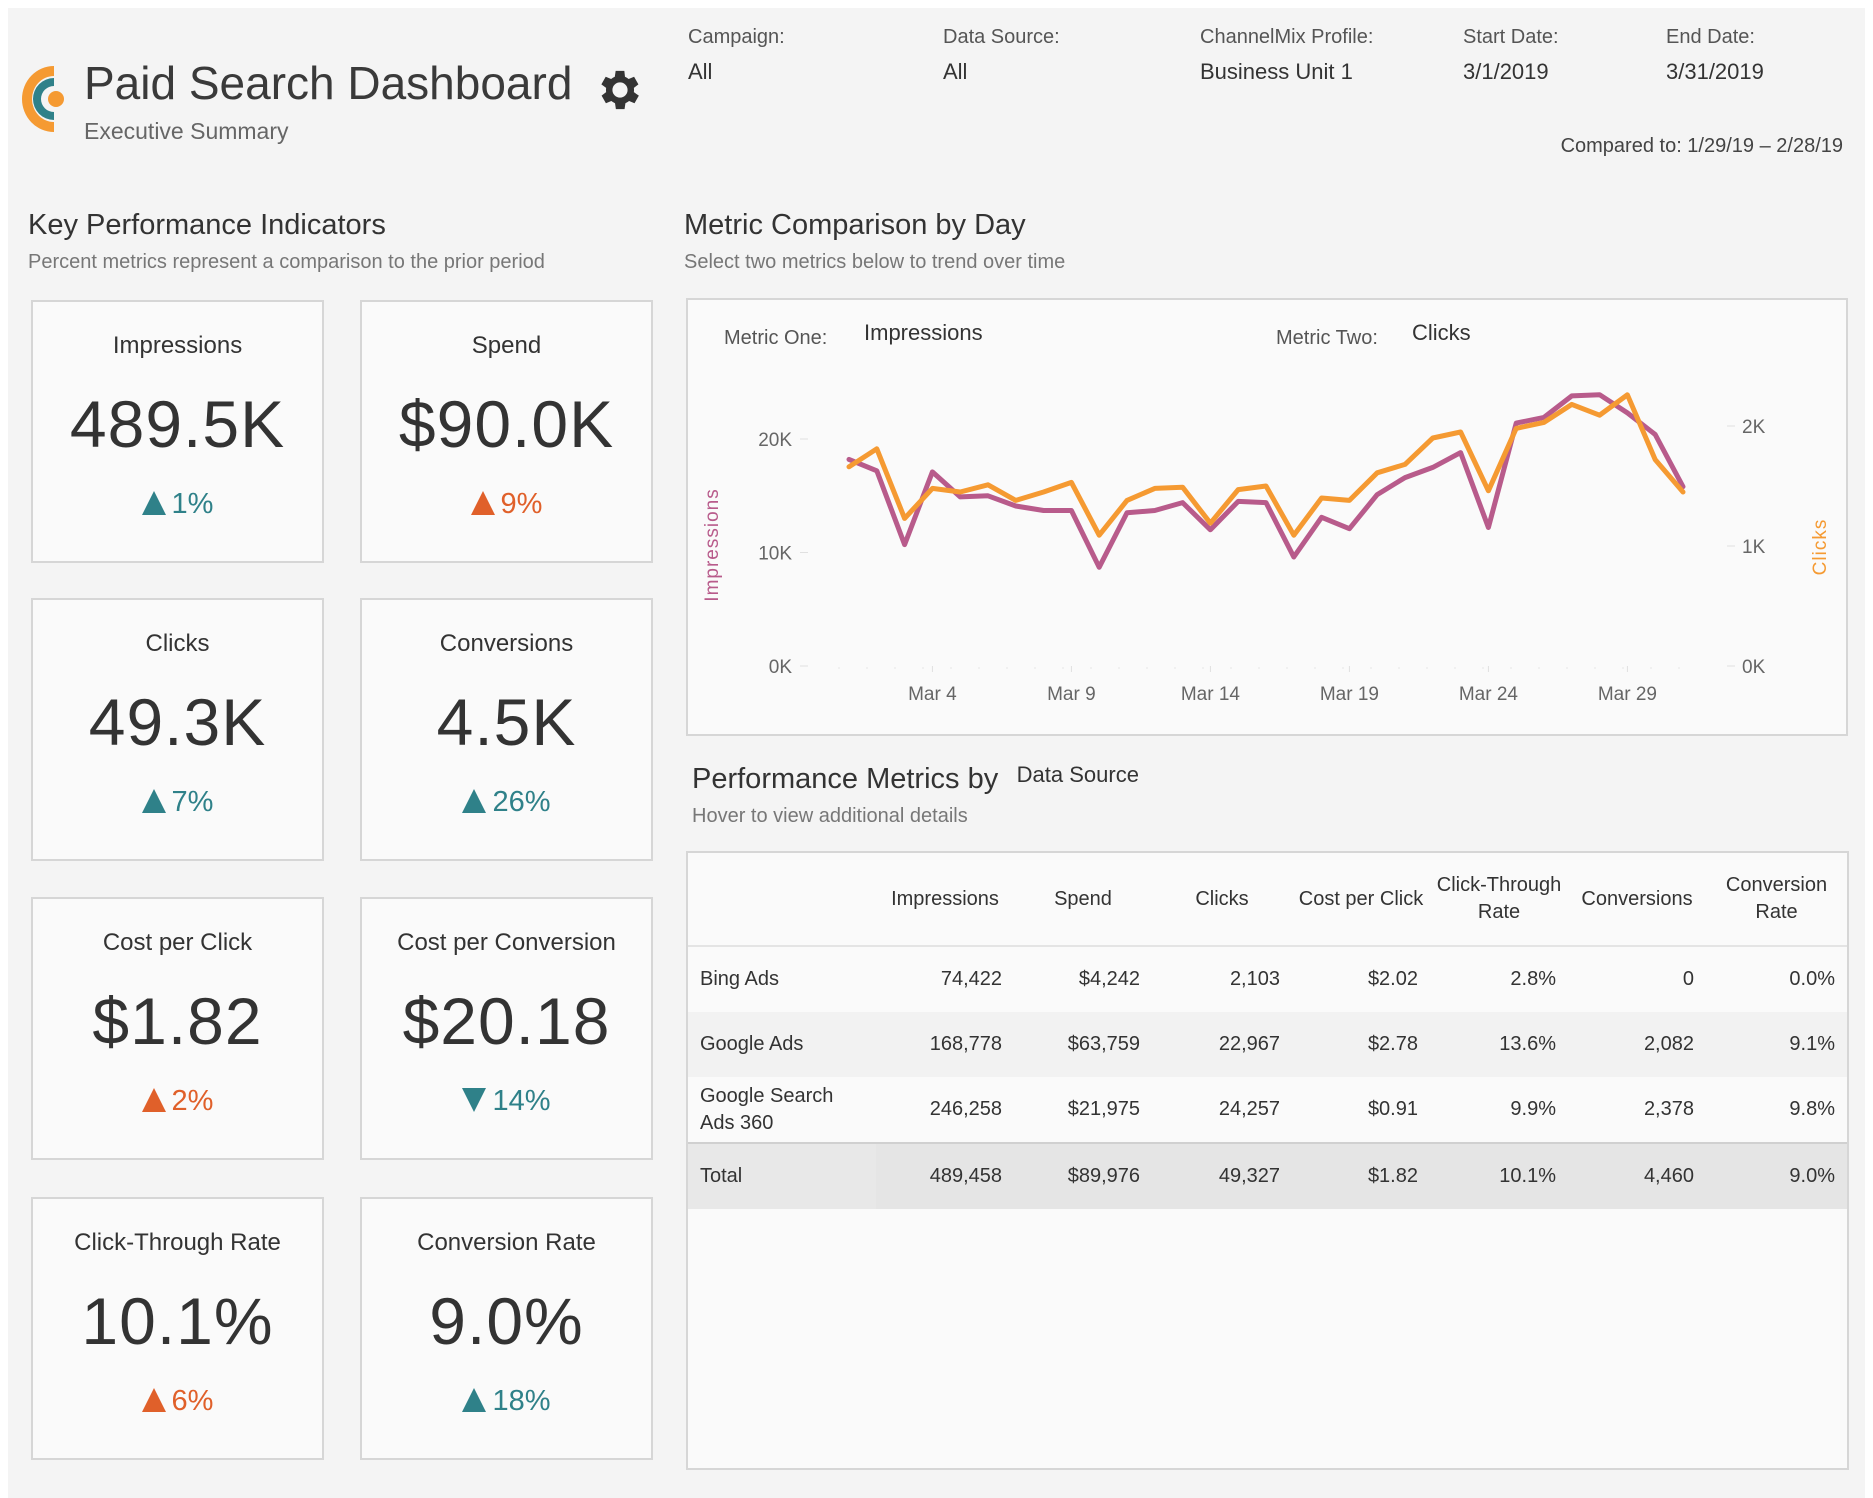 This screenshot has width=1873, height=1498. Describe the element at coordinates (177, 722) in the screenshot. I see `kpi-value: 49.3K` at that location.